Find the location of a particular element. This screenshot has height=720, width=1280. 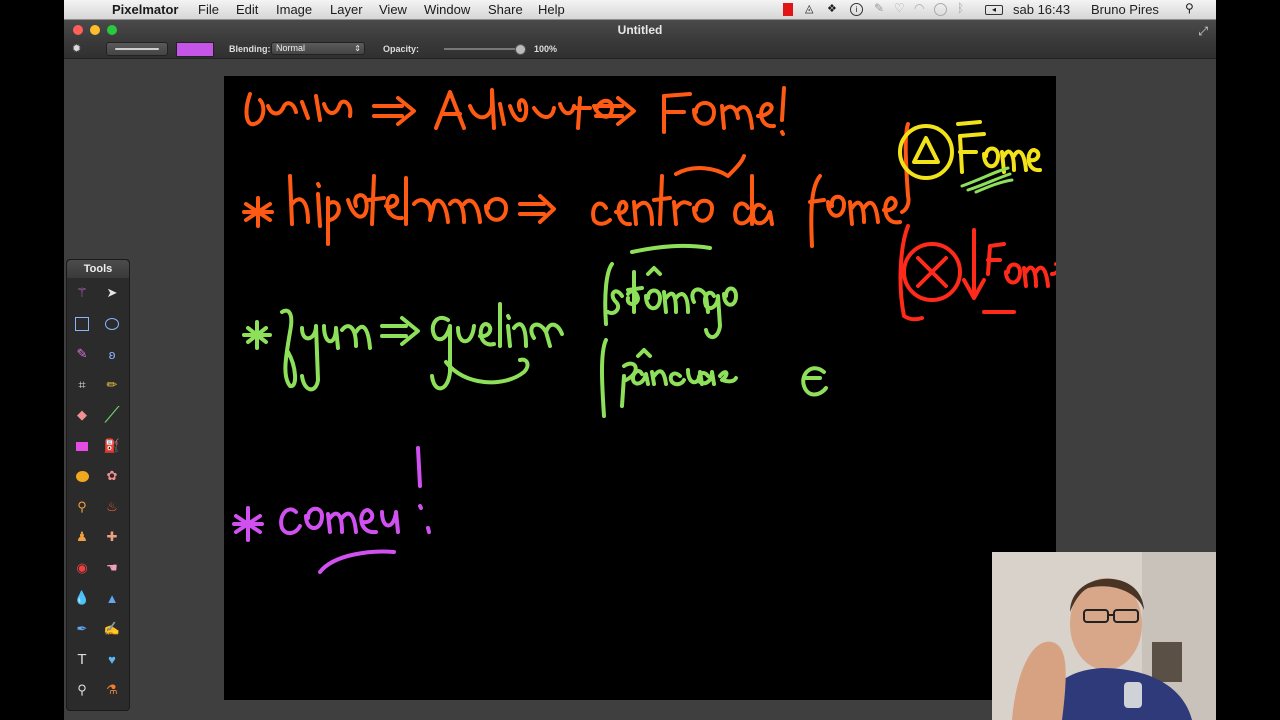

menu-layer: Layer is located at coordinates (346, 9).